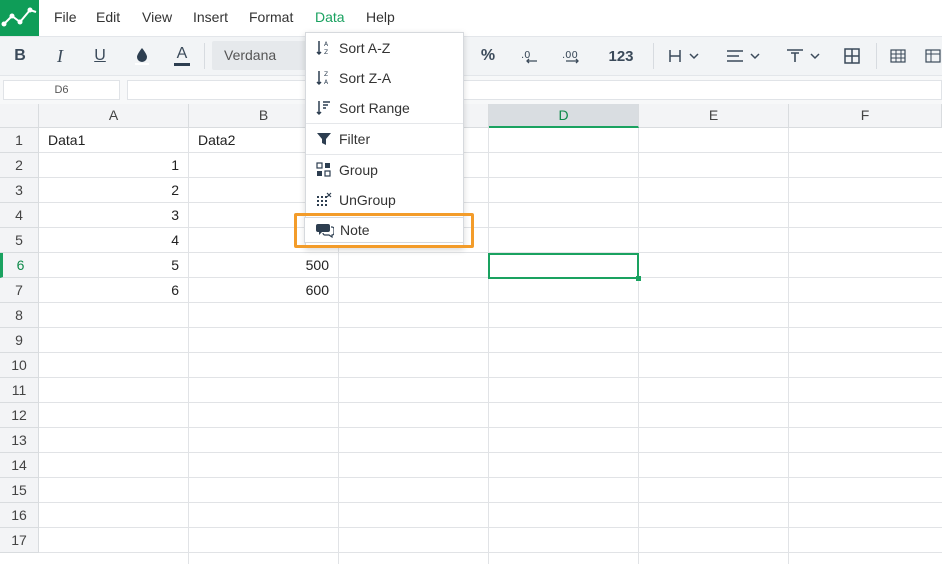  What do you see at coordinates (114, 116) in the screenshot?
I see `column-header-a: A` at bounding box center [114, 116].